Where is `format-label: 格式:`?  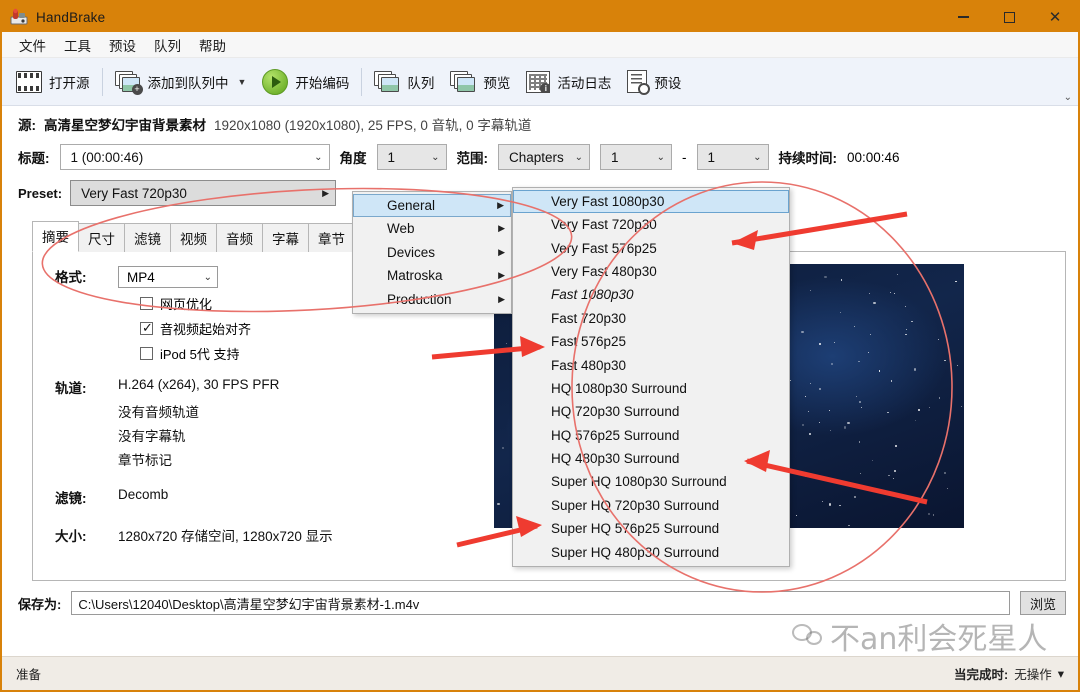 format-label: 格式: is located at coordinates (71, 277).